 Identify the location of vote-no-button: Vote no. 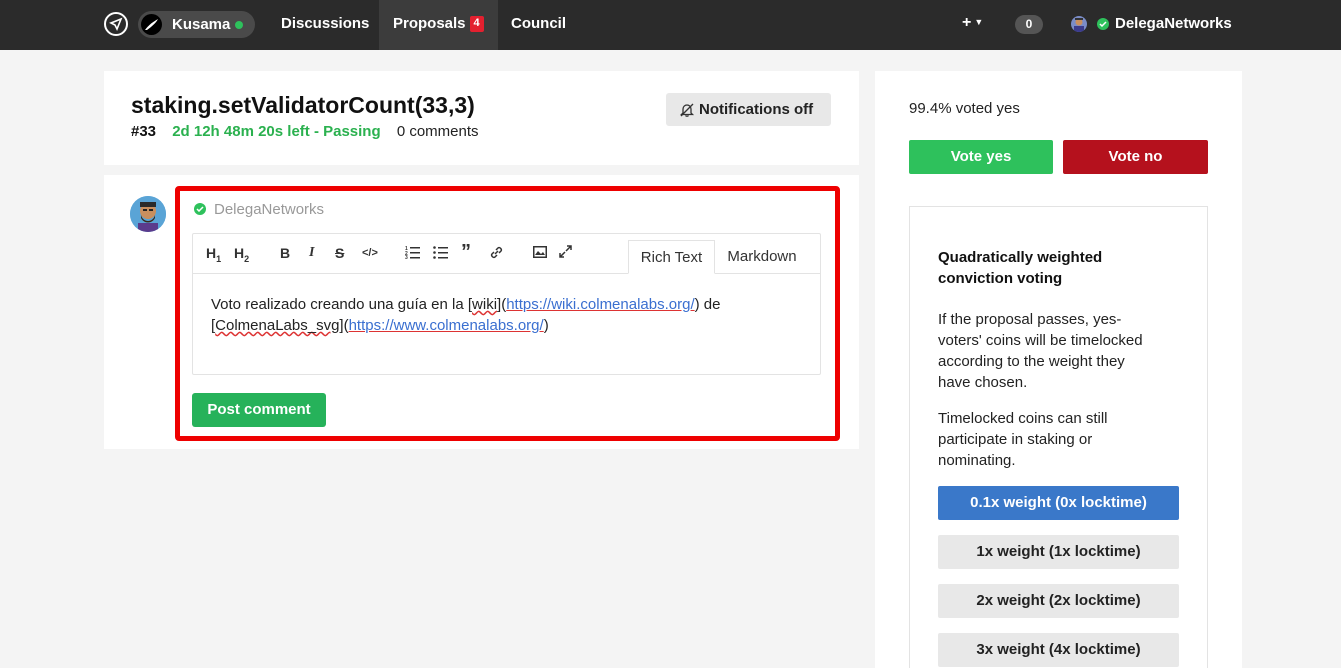
(1135, 157).